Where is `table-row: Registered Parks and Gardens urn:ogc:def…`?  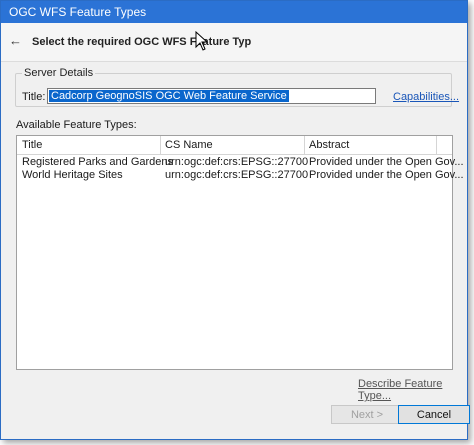
table-row: Registered Parks and Gardens urn:ogc:def… is located at coordinates (240, 163).